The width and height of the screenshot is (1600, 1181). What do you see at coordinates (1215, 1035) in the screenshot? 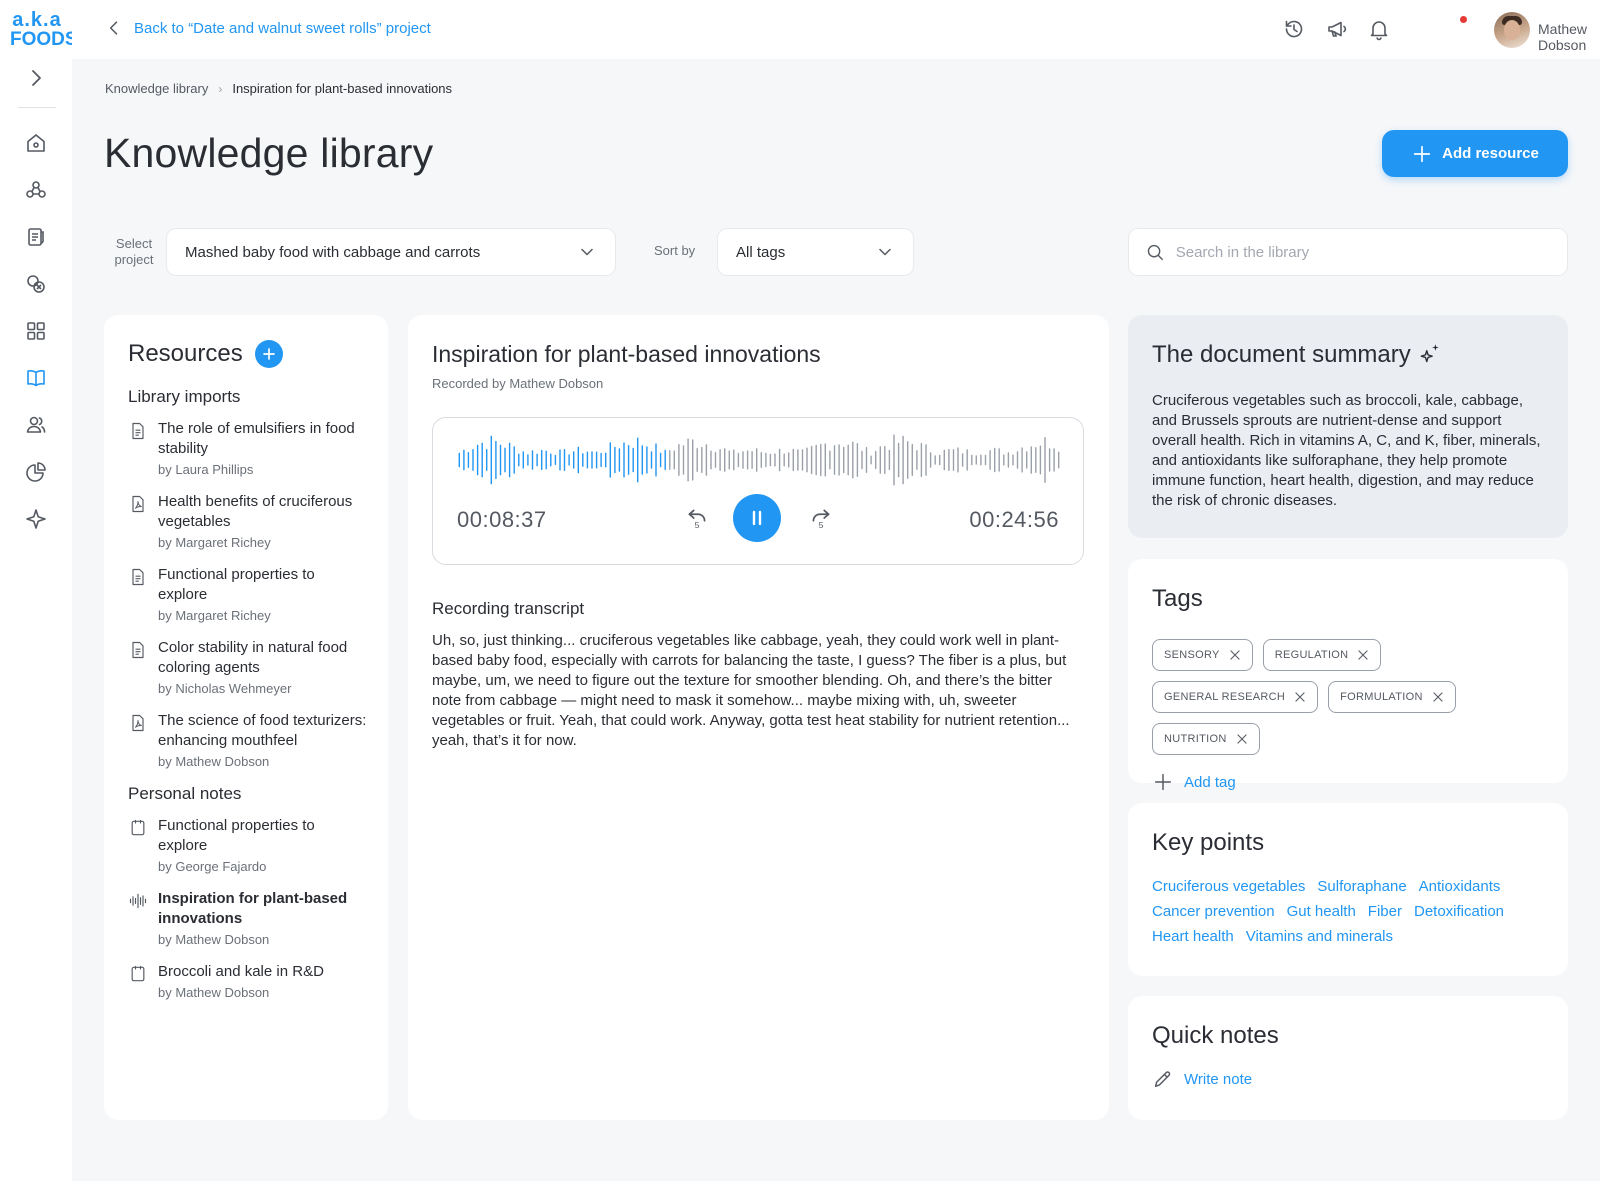
I see `quick-notes-title: Quick notes` at bounding box center [1215, 1035].